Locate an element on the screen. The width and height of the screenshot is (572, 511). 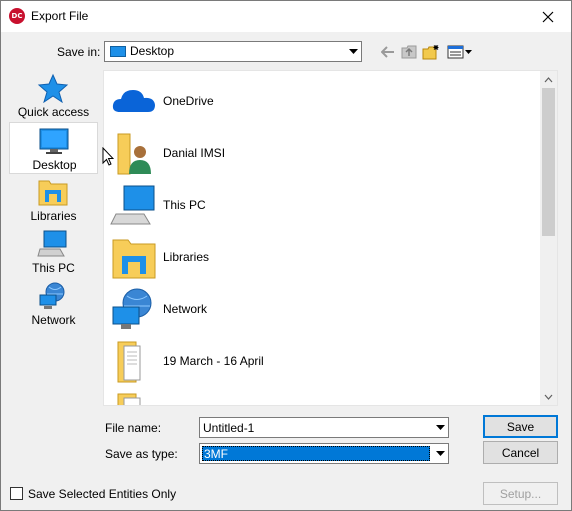
dialog-title: Export File is located at coordinates (60, 16).